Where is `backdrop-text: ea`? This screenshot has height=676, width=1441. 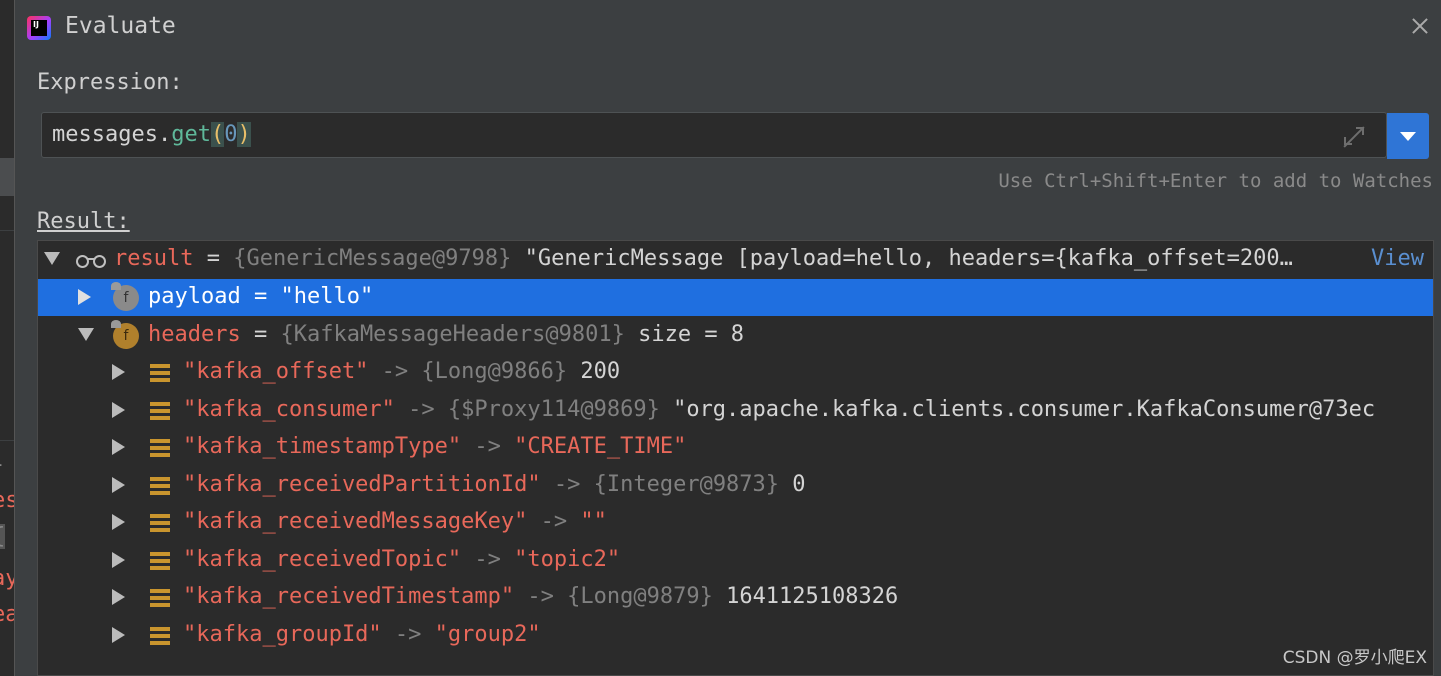 backdrop-text: ea is located at coordinates (7, 614).